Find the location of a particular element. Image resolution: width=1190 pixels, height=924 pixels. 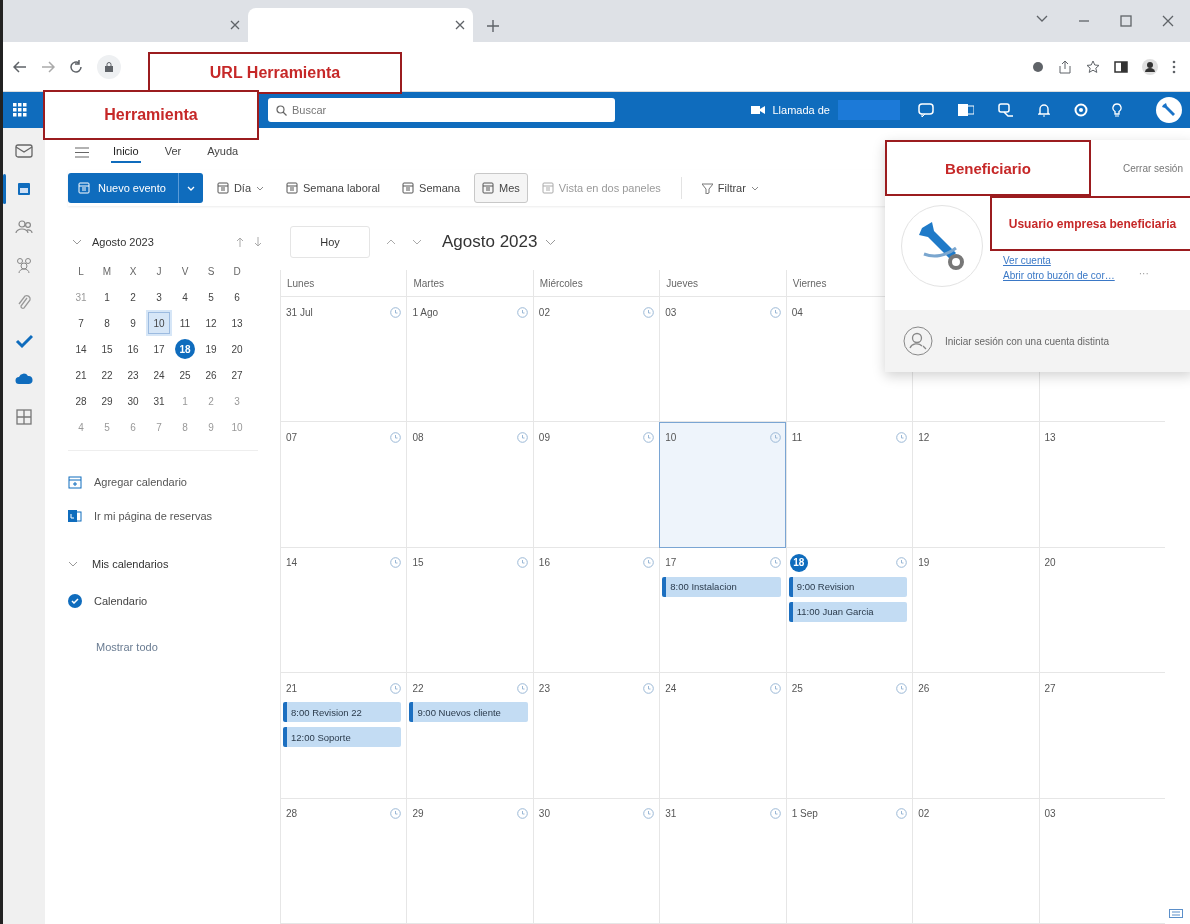

date-cell: 24 is located at coordinates (159, 375).